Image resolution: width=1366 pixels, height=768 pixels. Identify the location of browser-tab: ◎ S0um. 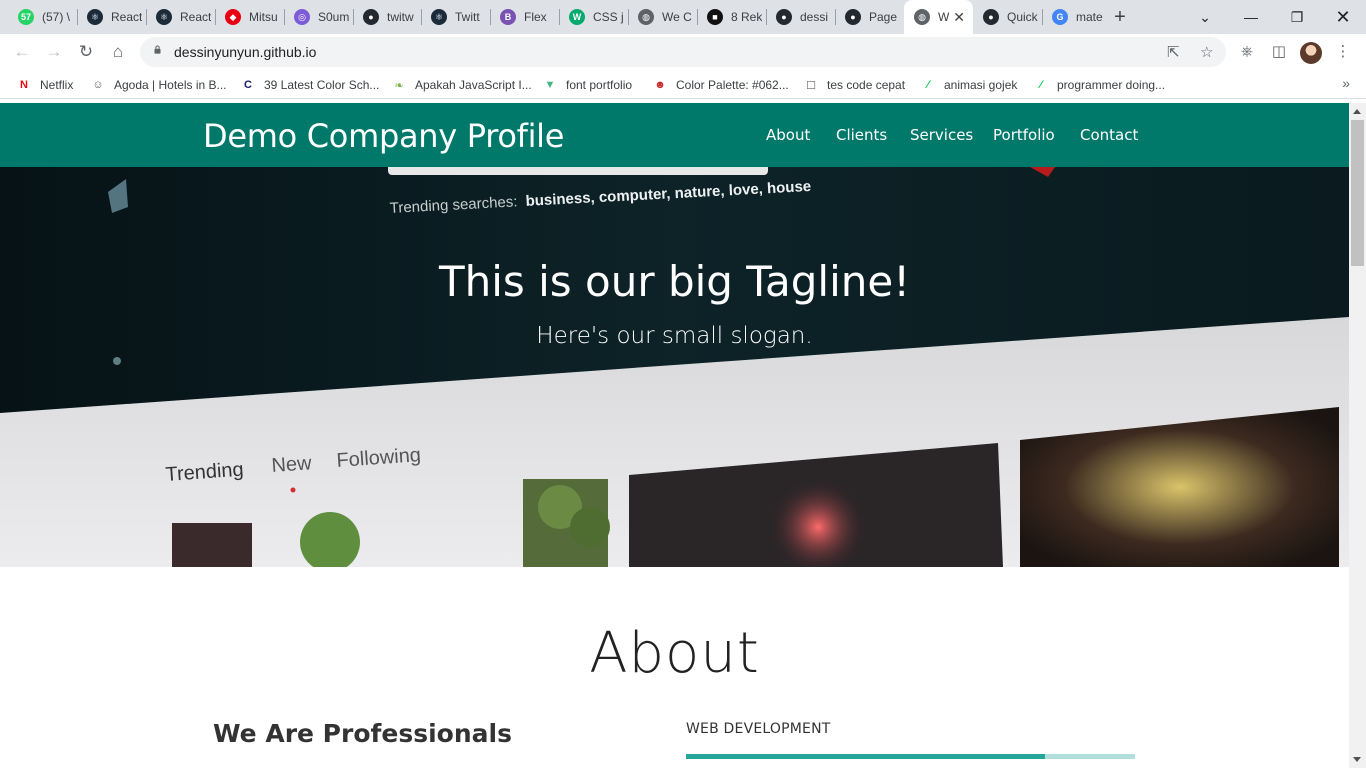
(318, 17).